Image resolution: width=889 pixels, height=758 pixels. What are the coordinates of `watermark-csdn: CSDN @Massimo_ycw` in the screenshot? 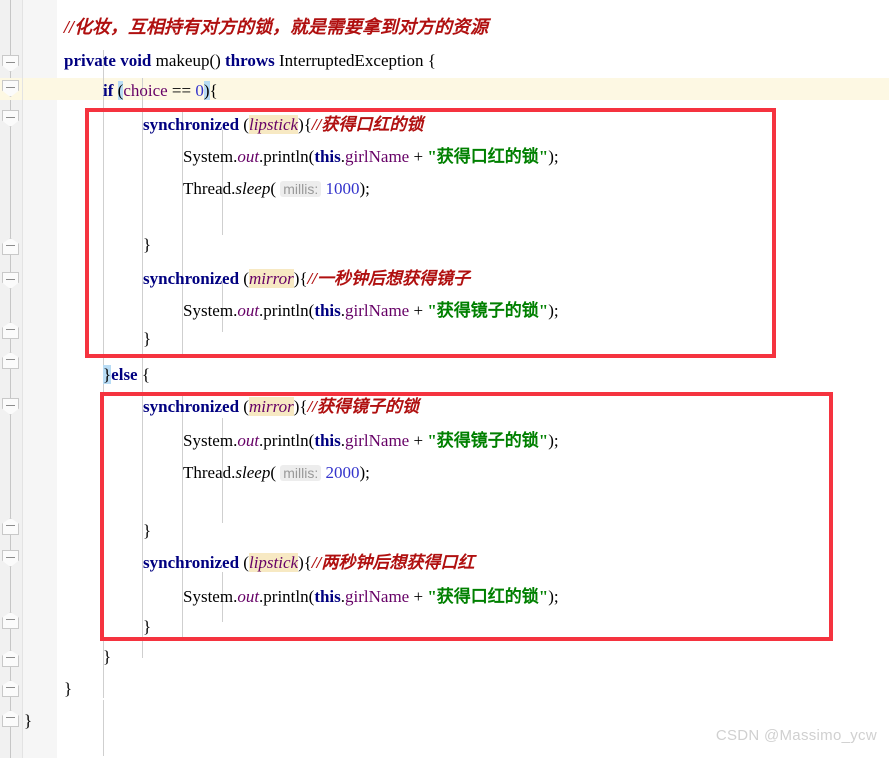 It's located at (796, 735).